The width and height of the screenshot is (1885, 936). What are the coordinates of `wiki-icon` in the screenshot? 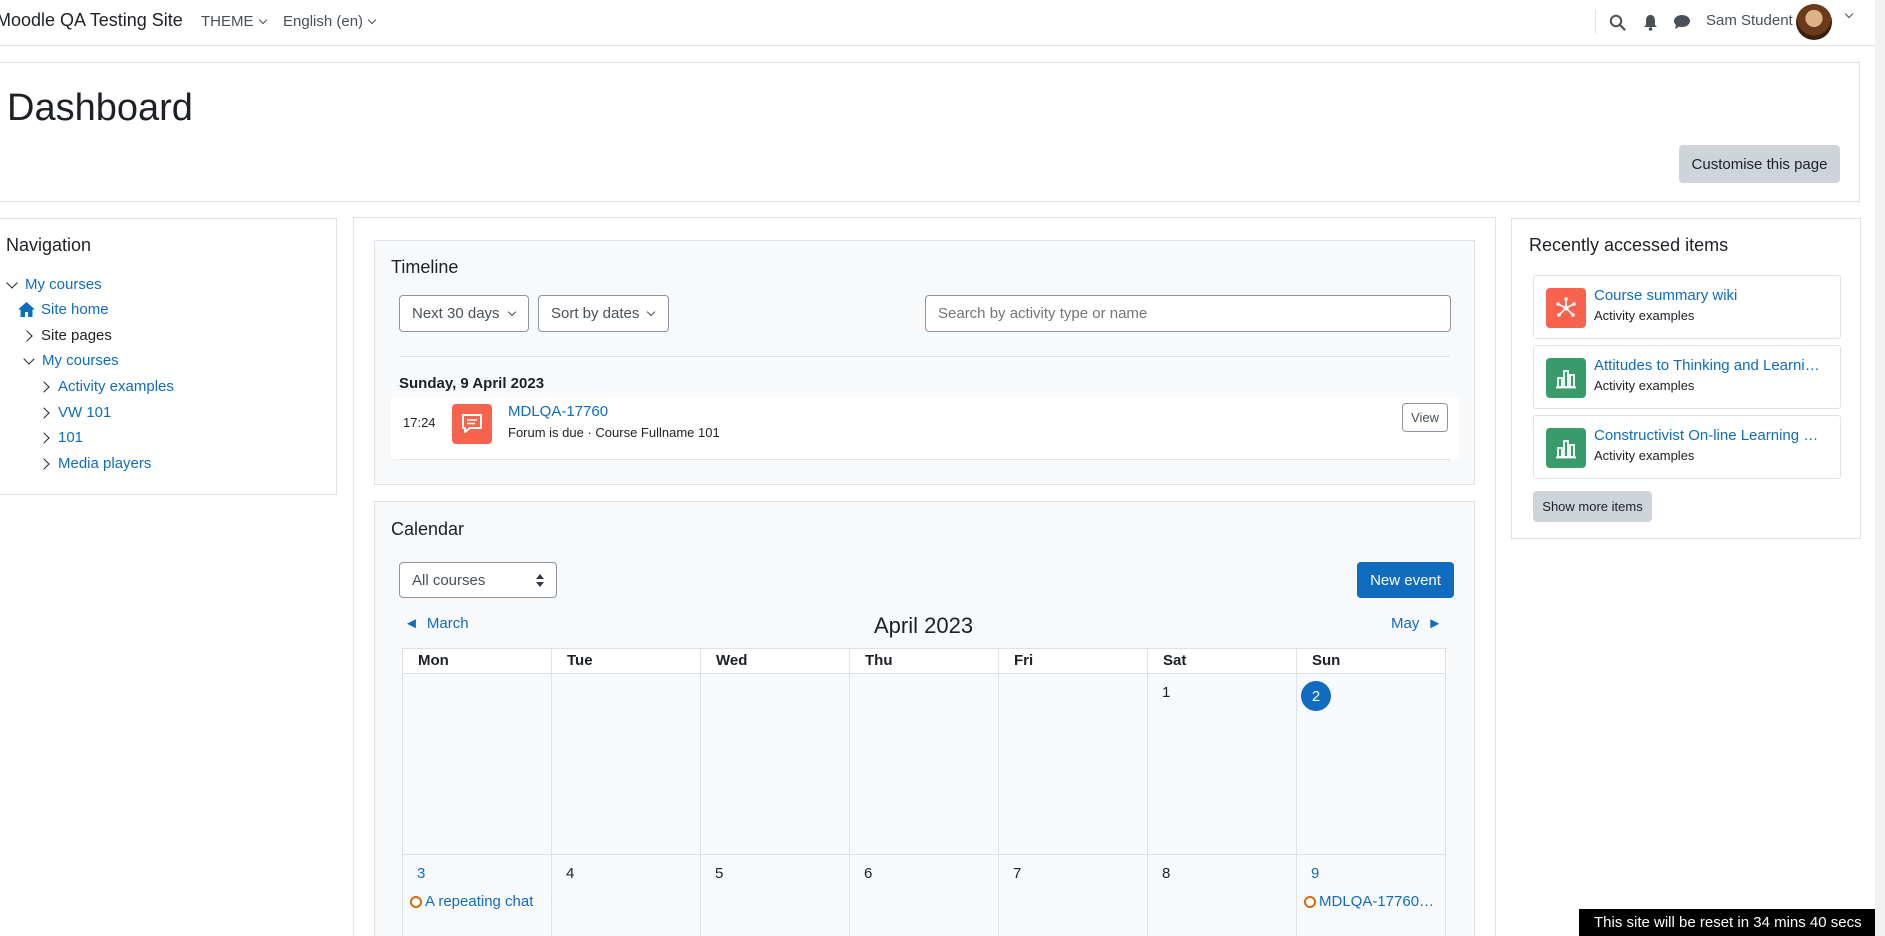 It's located at (1566, 308).